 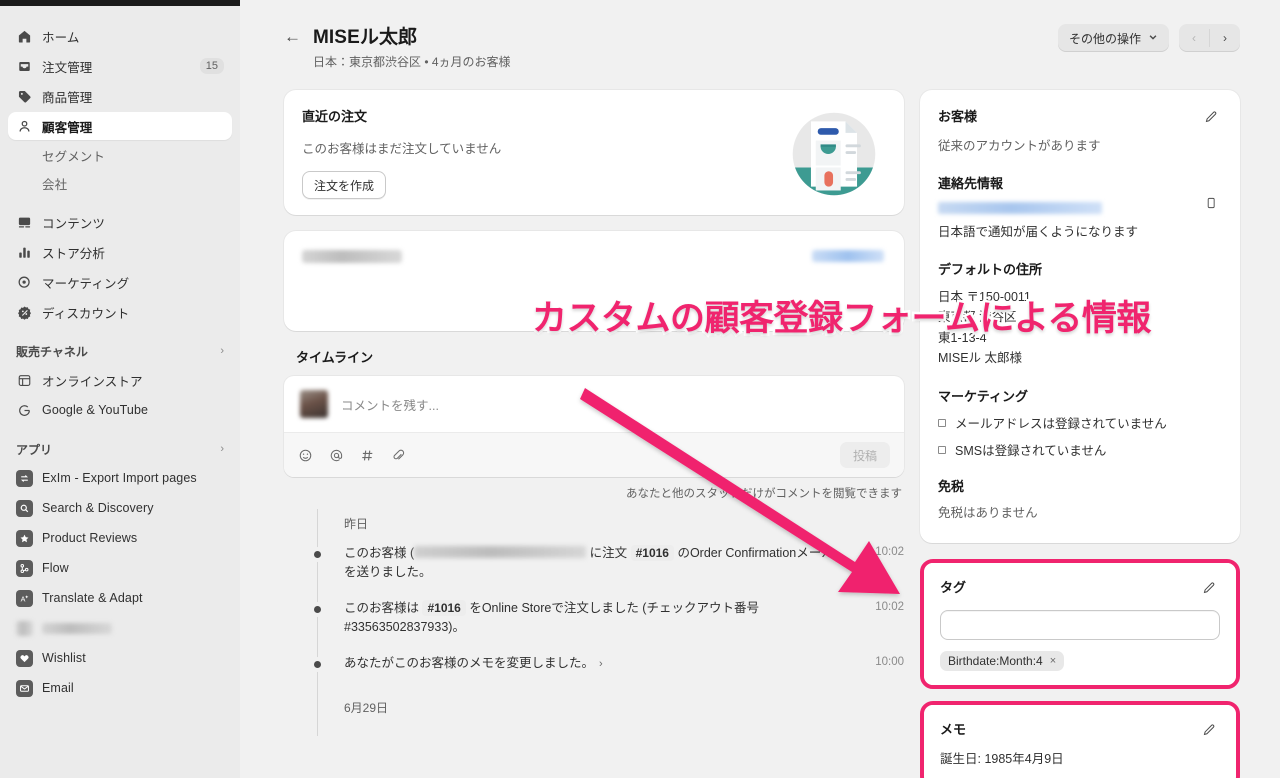 I want to click on timeline-event-text: あなたがこのお客様のメモを変更しました。 ›, so click(x=589, y=663).